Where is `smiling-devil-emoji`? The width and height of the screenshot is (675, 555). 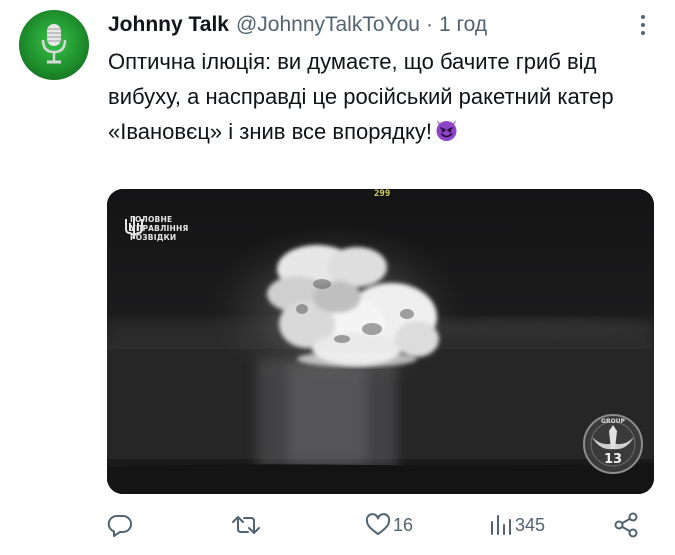 smiling-devil-emoji is located at coordinates (446, 129).